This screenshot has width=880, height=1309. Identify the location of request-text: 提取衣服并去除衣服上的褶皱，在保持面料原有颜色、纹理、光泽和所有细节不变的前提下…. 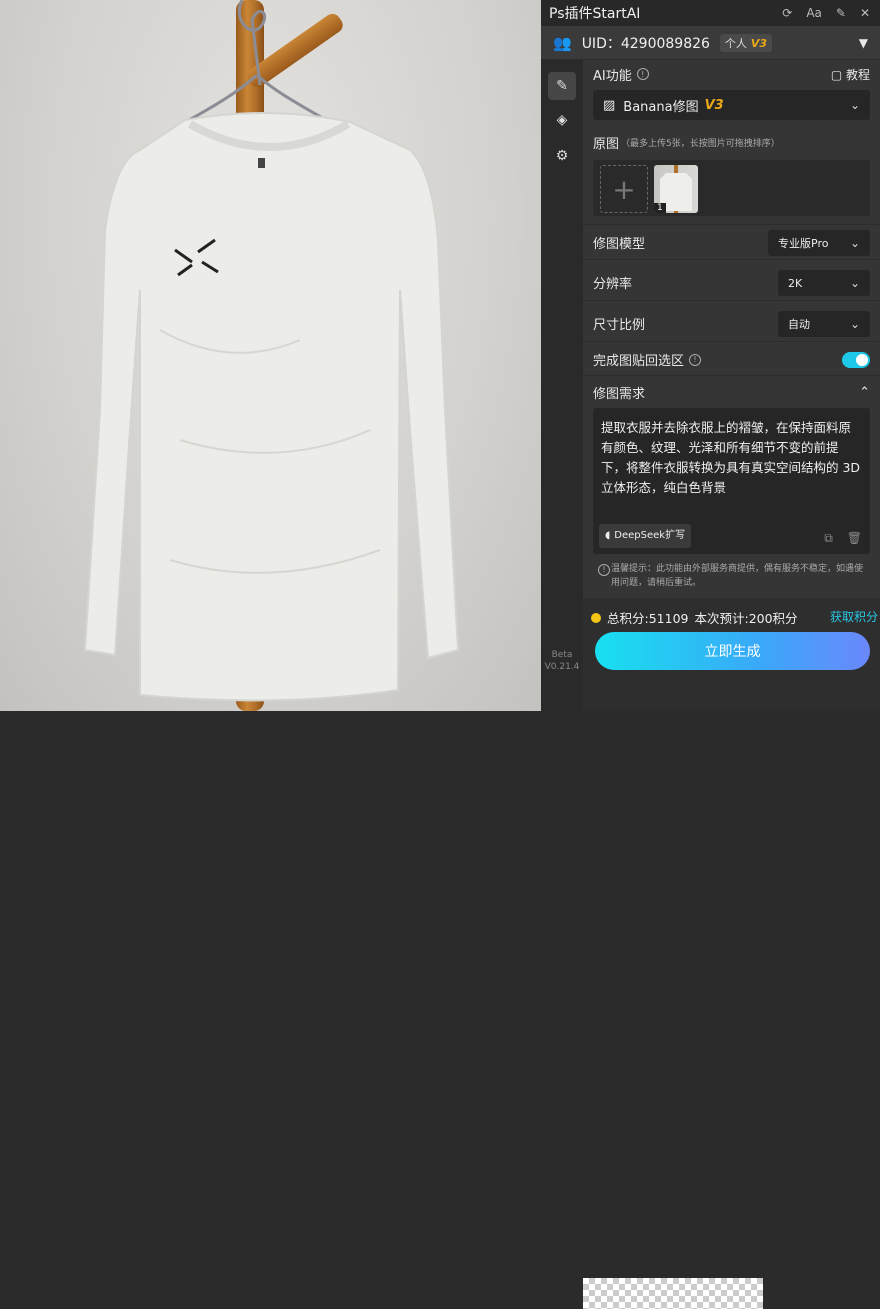
(731, 458).